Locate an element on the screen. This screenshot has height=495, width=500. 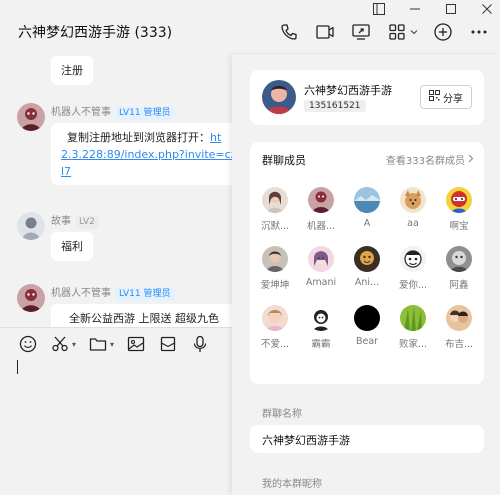
member-item: A is located at coordinates (367, 209).